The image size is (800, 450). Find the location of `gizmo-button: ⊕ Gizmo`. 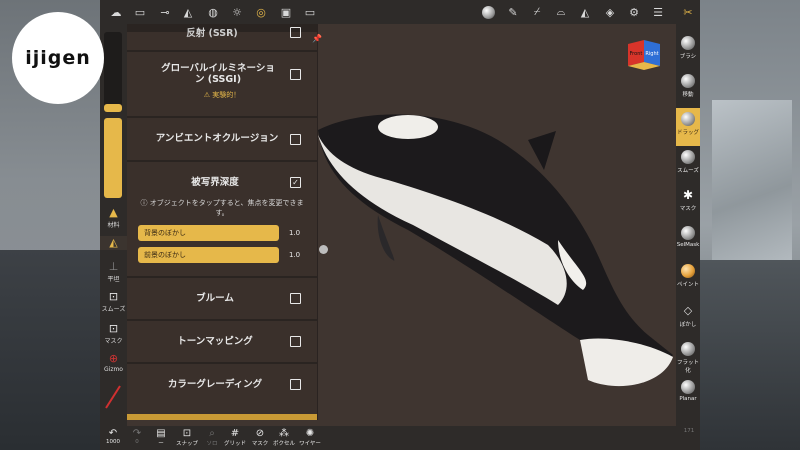

gizmo-button: ⊕ Gizmo is located at coordinates (113, 362).